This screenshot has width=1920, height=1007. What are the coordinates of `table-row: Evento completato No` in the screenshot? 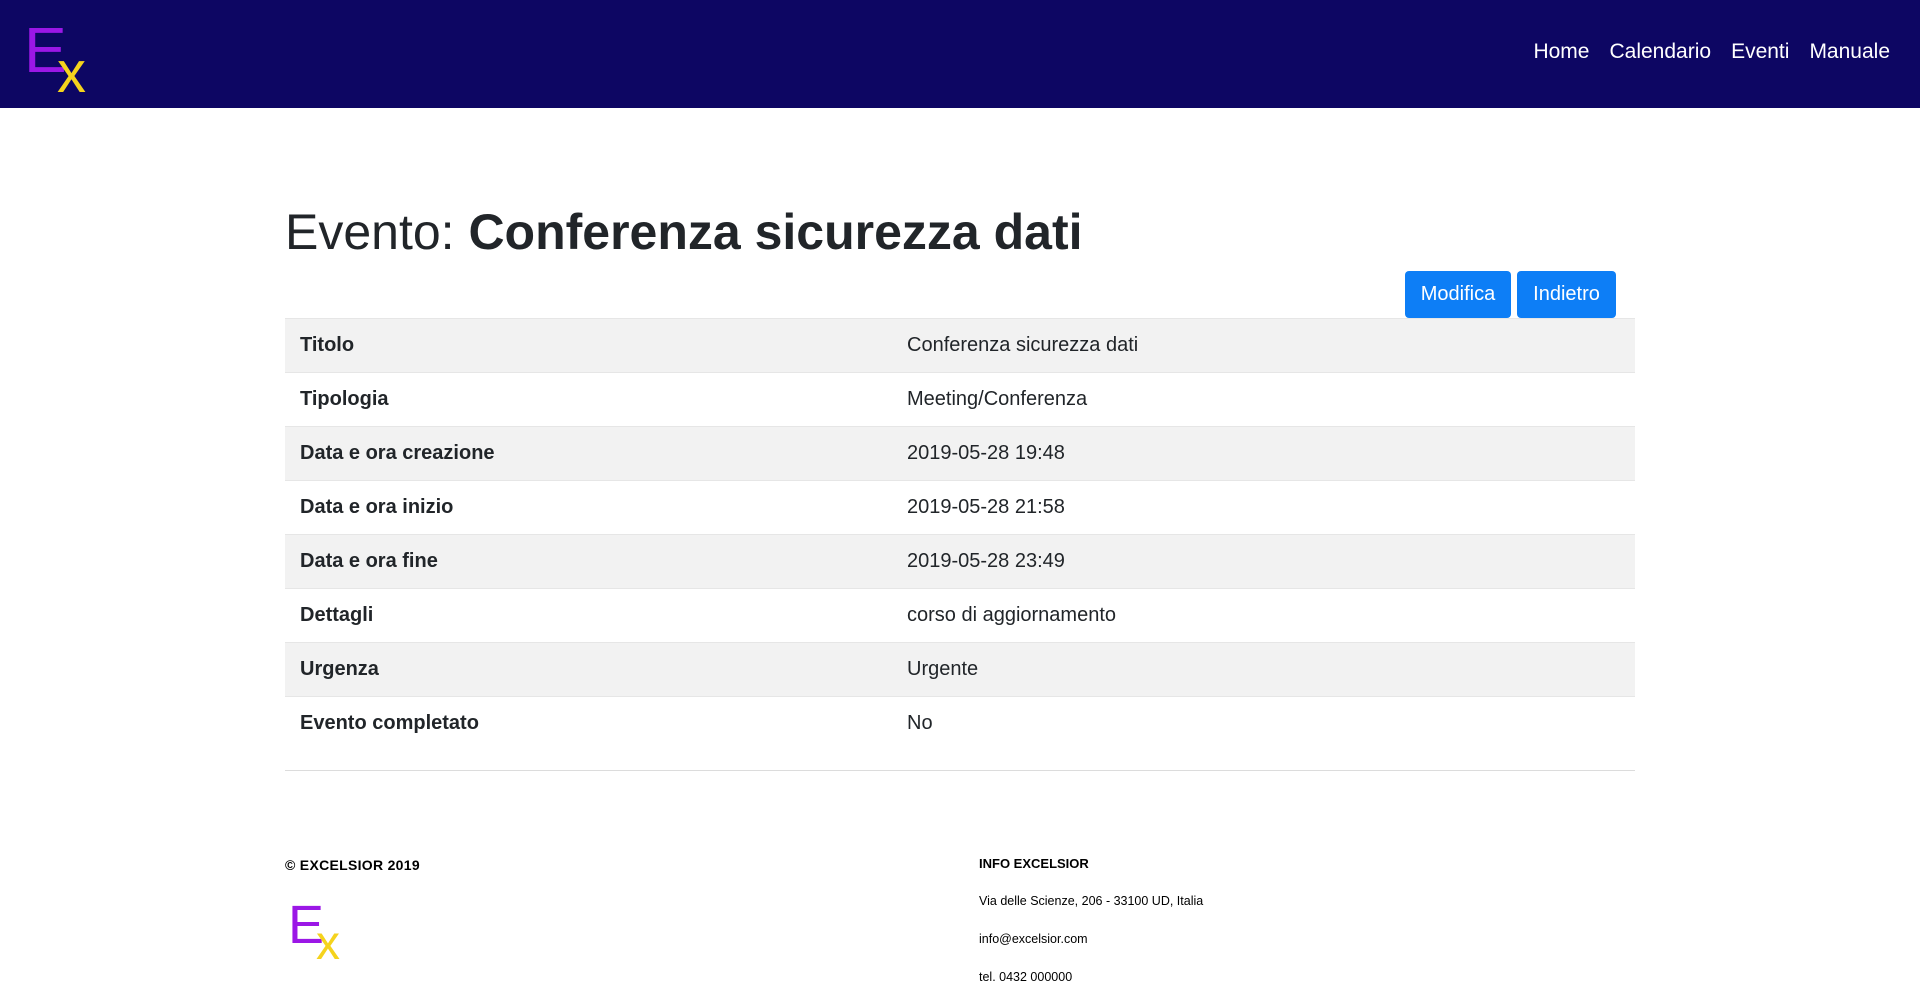 It's located at (960, 723).